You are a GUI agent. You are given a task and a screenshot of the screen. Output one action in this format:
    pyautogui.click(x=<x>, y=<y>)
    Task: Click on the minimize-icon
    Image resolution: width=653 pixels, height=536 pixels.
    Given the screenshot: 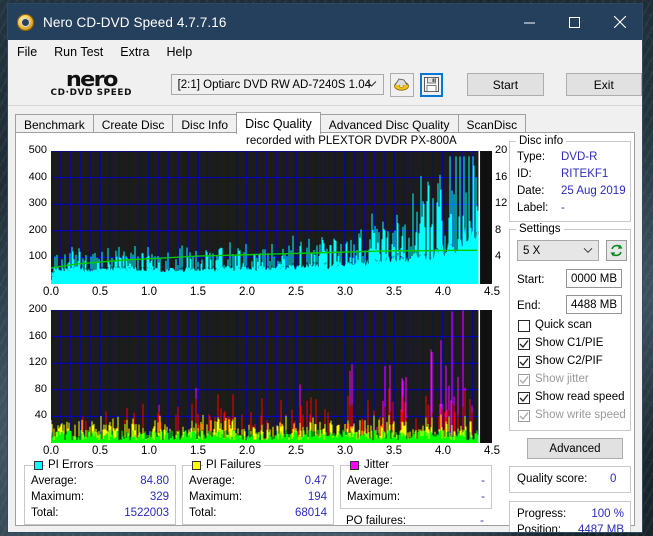 What is the action you would take?
    pyautogui.click(x=529, y=22)
    